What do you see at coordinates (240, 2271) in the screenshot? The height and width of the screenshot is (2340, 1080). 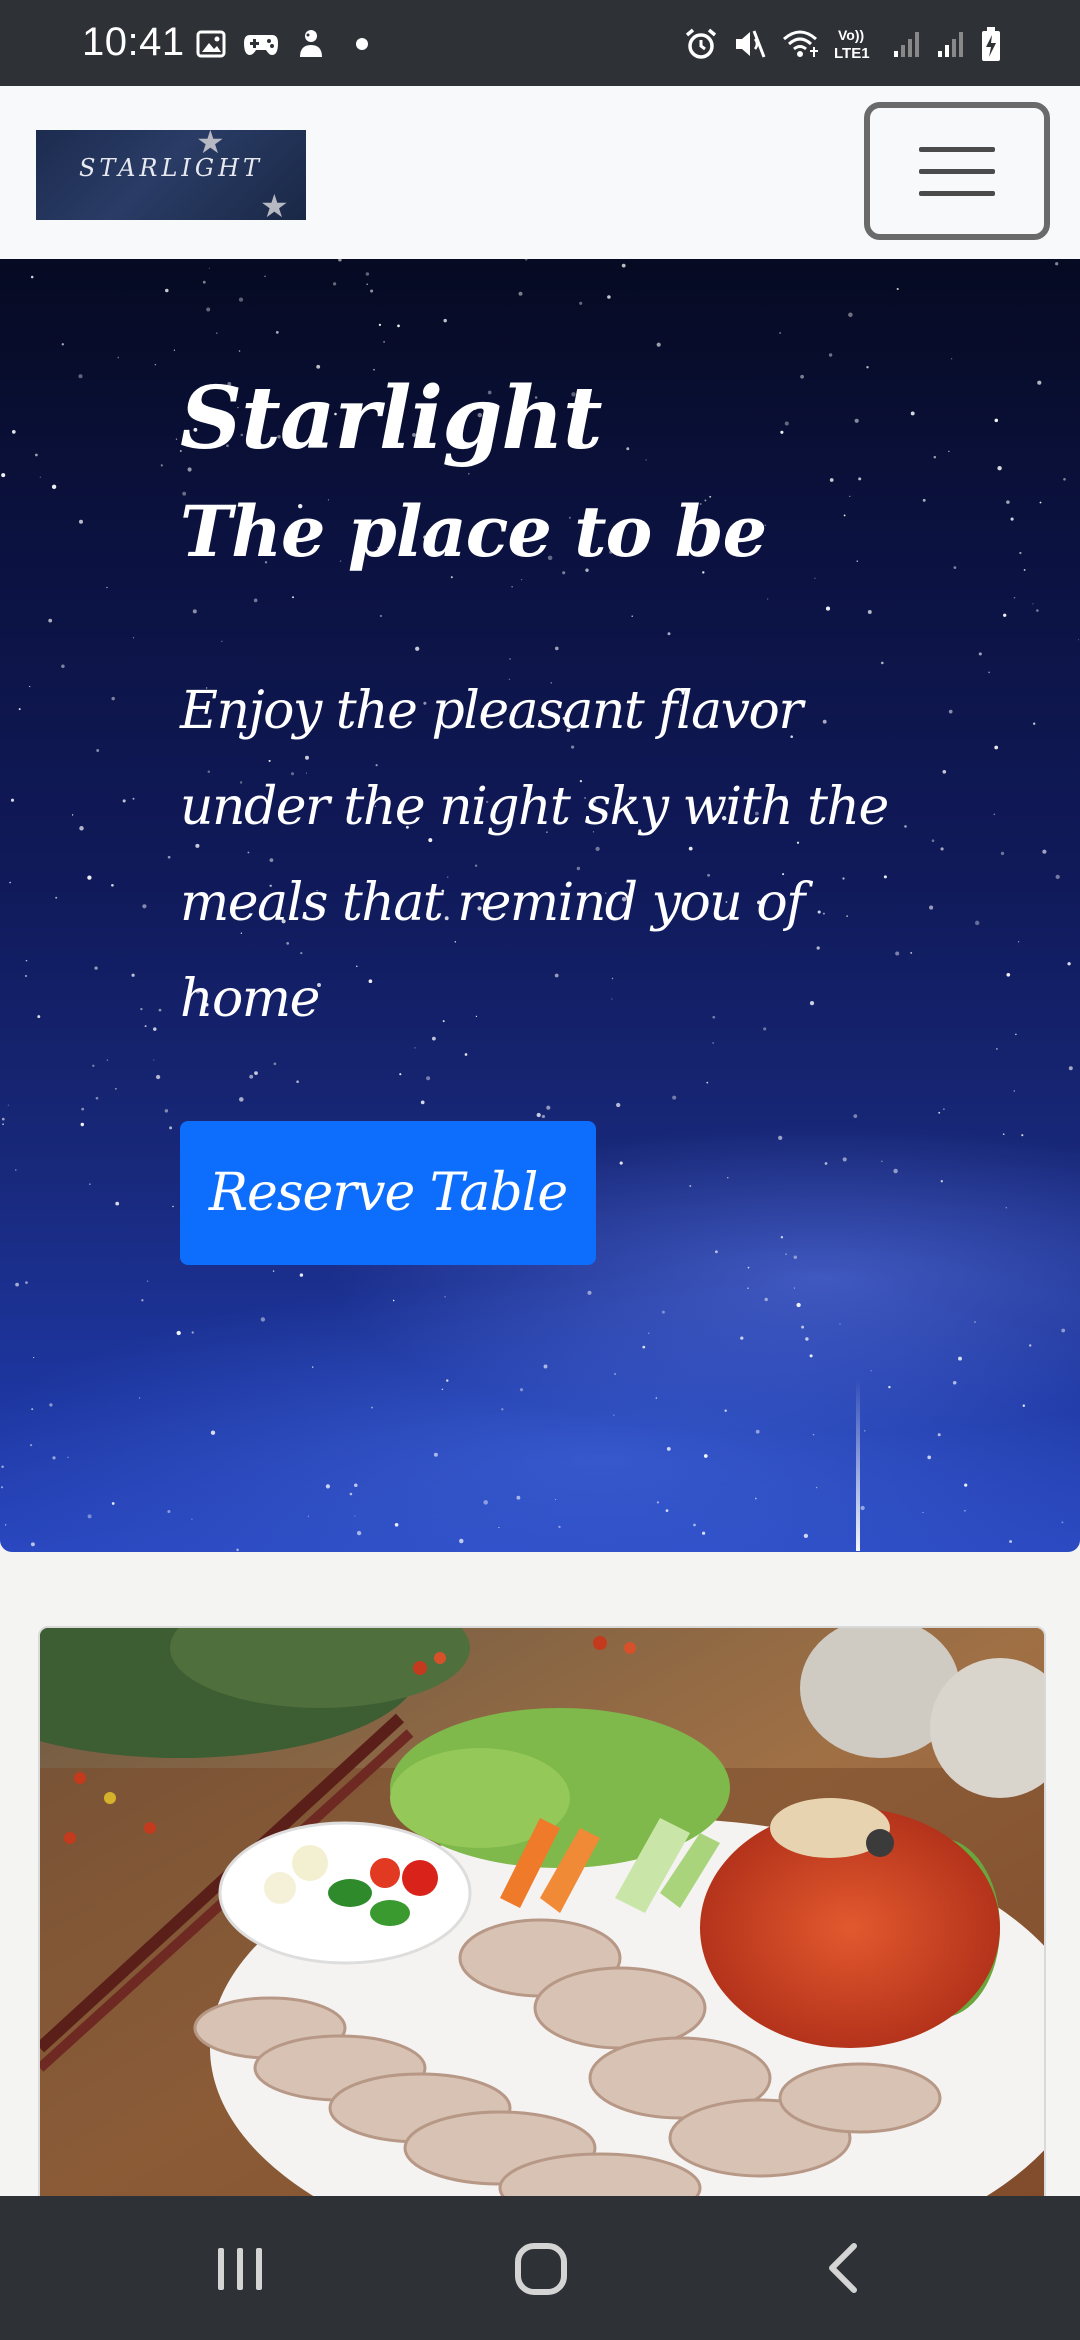 I see `recent-apps-icon` at bounding box center [240, 2271].